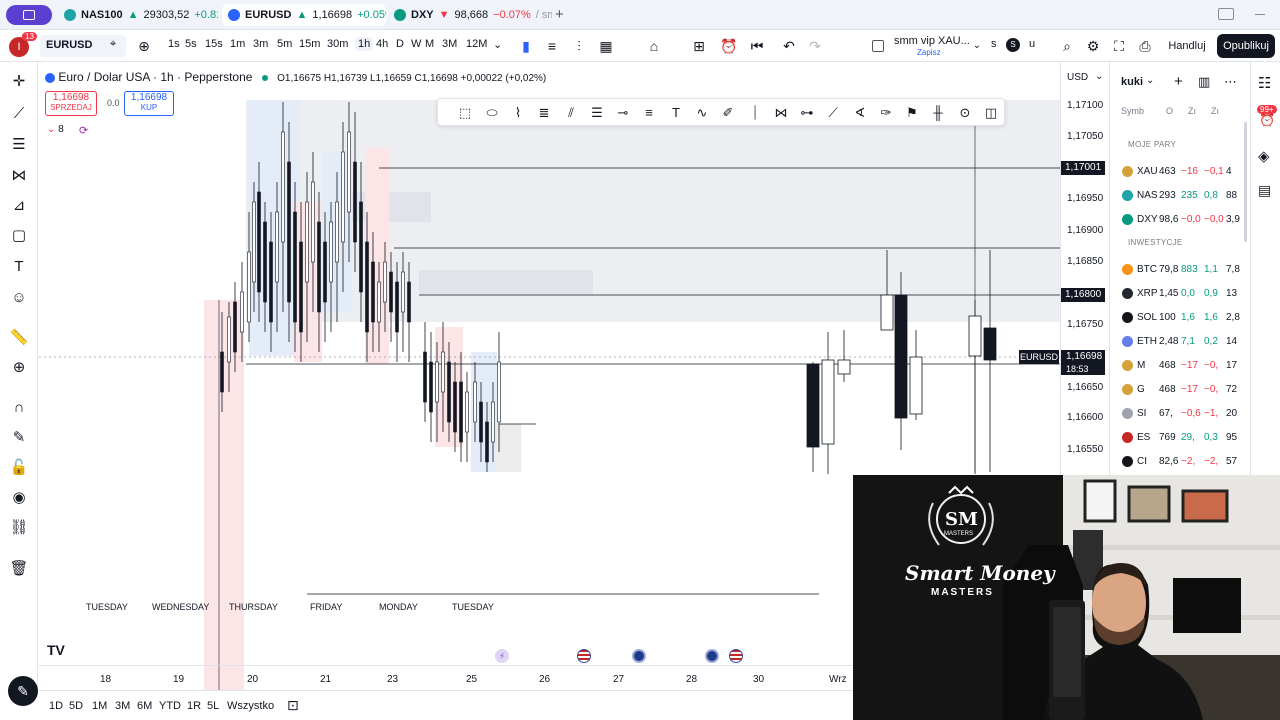 The image size is (1280, 720). I want to click on range-1m: 1M, so click(99, 706).